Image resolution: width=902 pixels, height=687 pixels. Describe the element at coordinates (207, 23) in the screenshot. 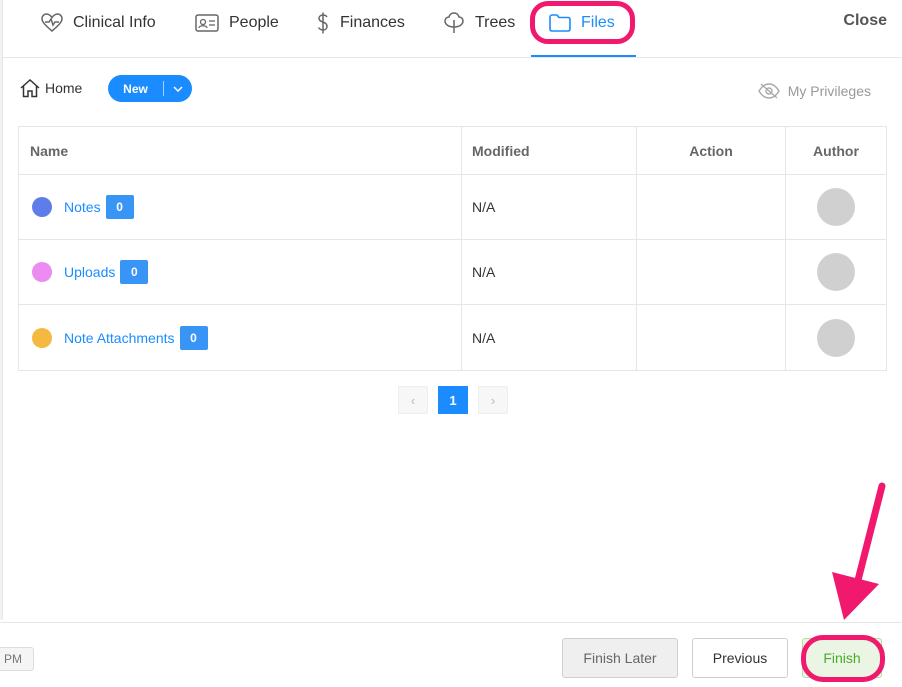

I see `id-card-icon` at that location.